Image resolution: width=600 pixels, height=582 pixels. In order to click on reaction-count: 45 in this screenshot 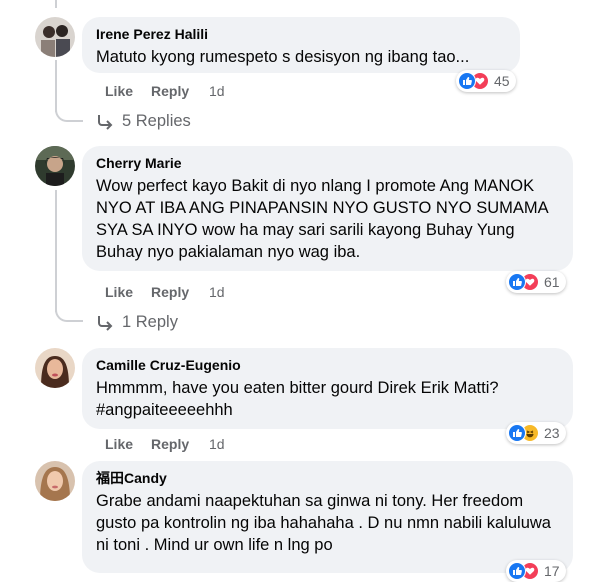, I will do `click(502, 81)`.